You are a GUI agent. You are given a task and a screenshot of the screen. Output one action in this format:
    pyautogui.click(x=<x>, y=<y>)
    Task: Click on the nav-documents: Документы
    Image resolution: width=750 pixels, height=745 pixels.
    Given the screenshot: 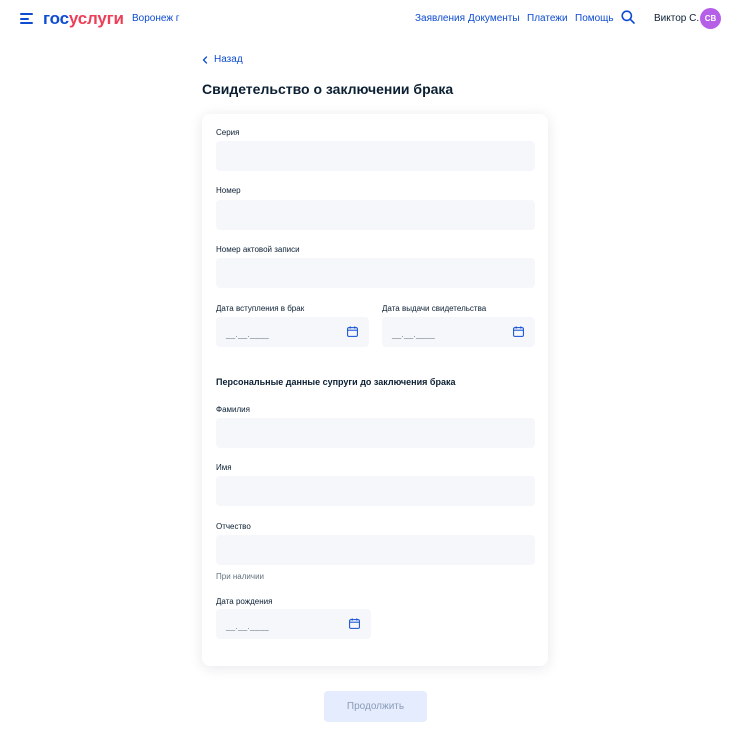 What is the action you would take?
    pyautogui.click(x=494, y=18)
    